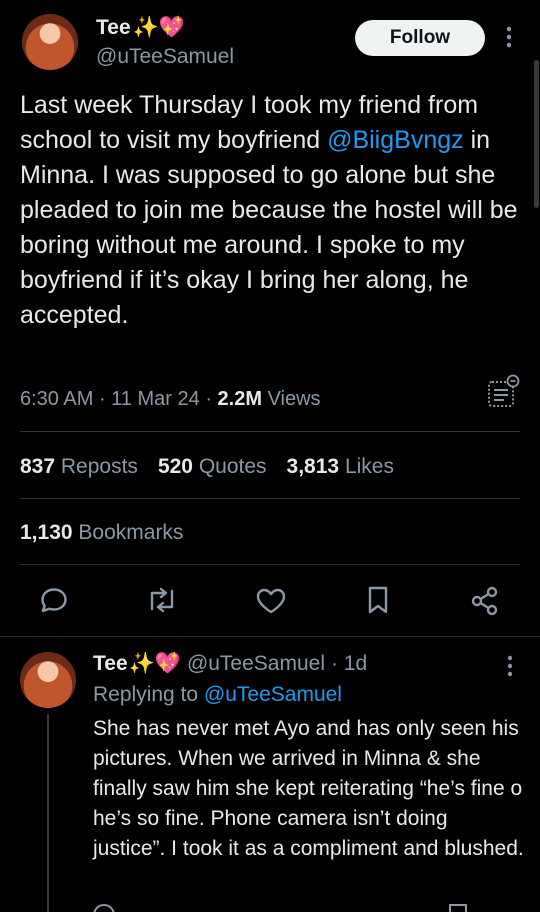 The width and height of the screenshot is (540, 912). Describe the element at coordinates (175, 466) in the screenshot. I see `quotes-count: 520` at that location.